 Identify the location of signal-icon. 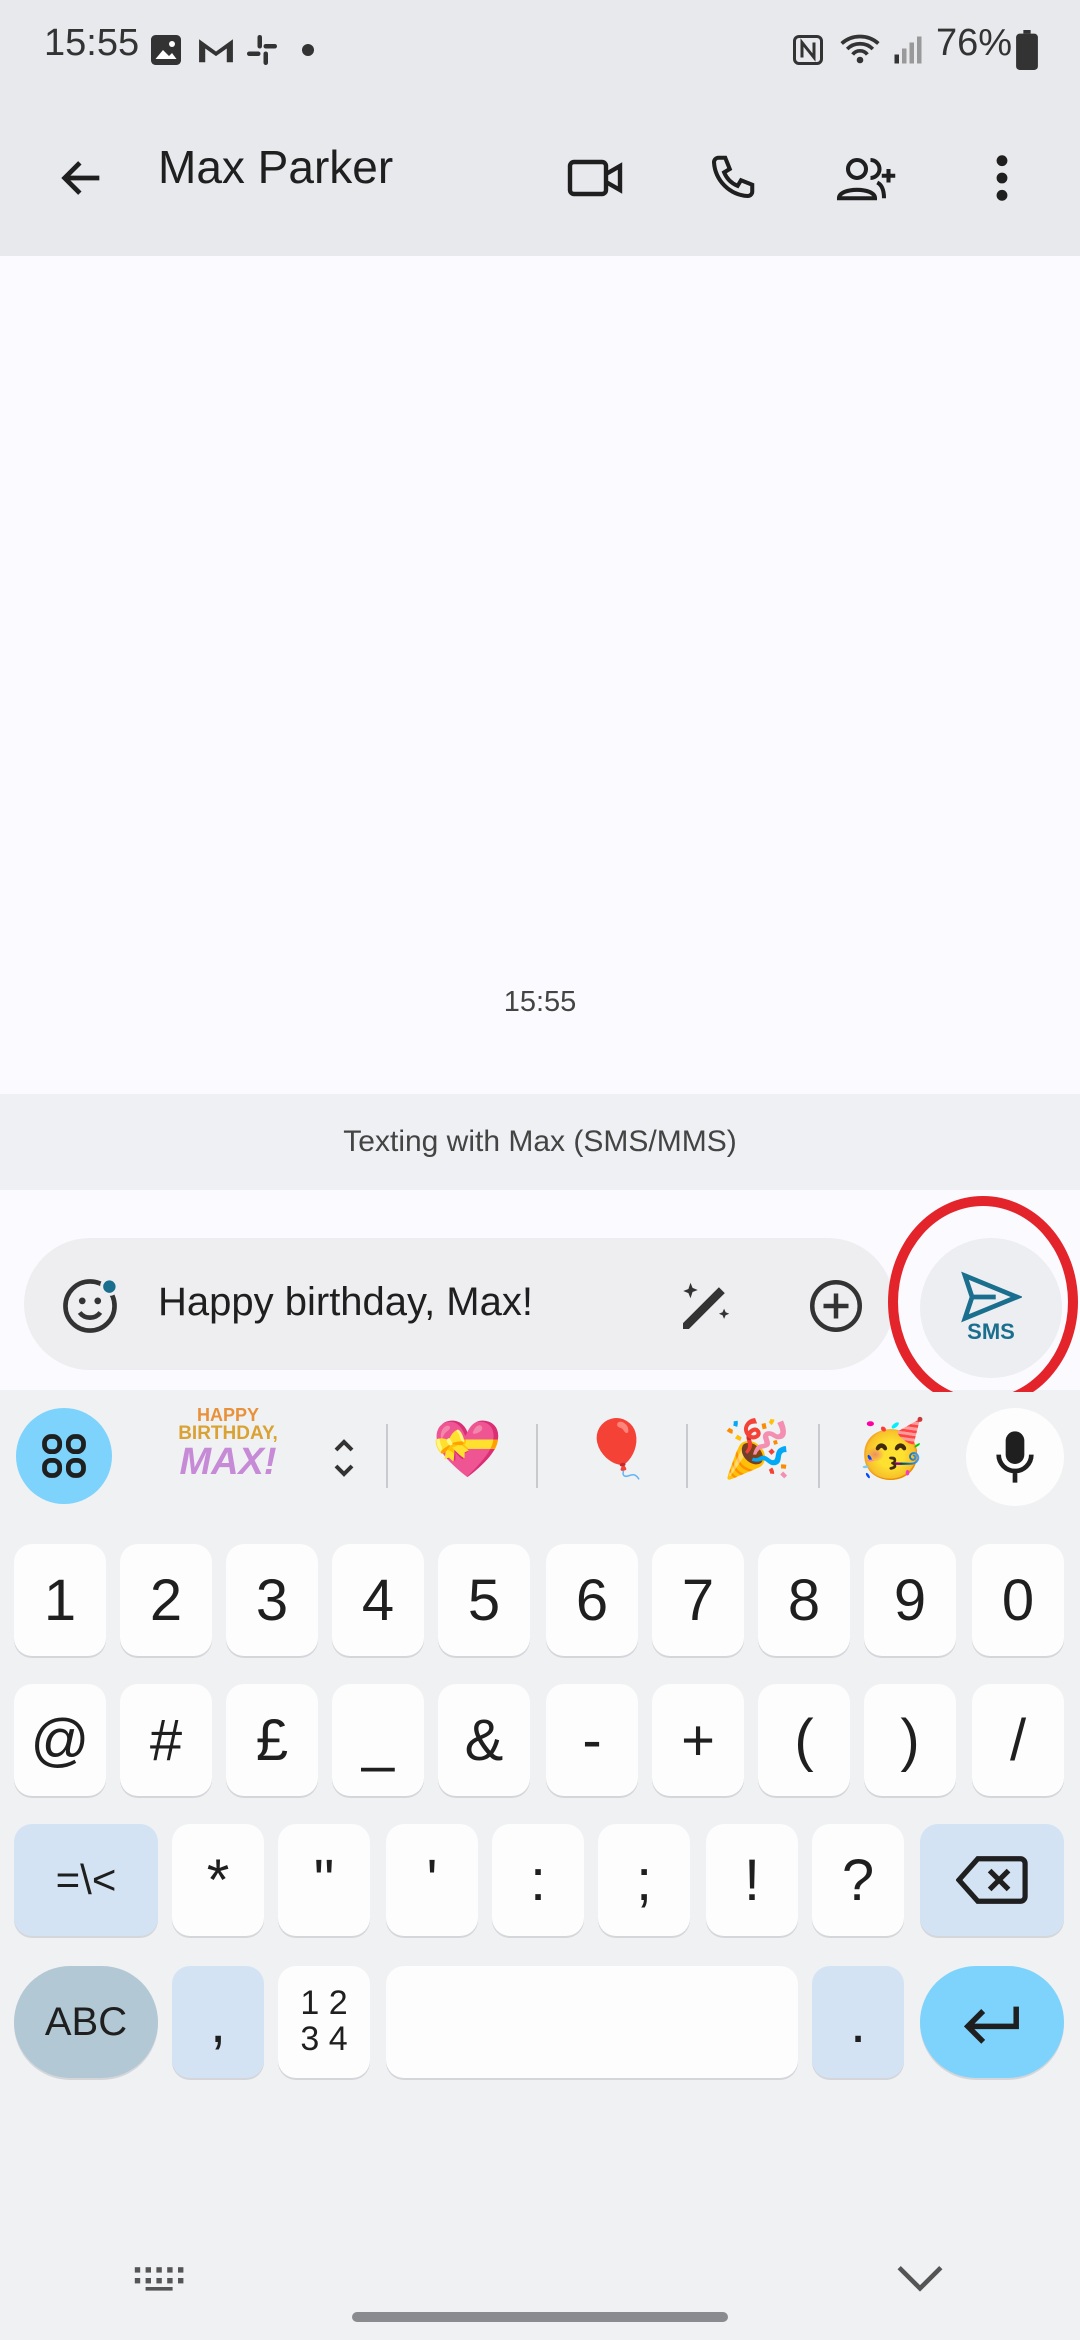
(908, 50).